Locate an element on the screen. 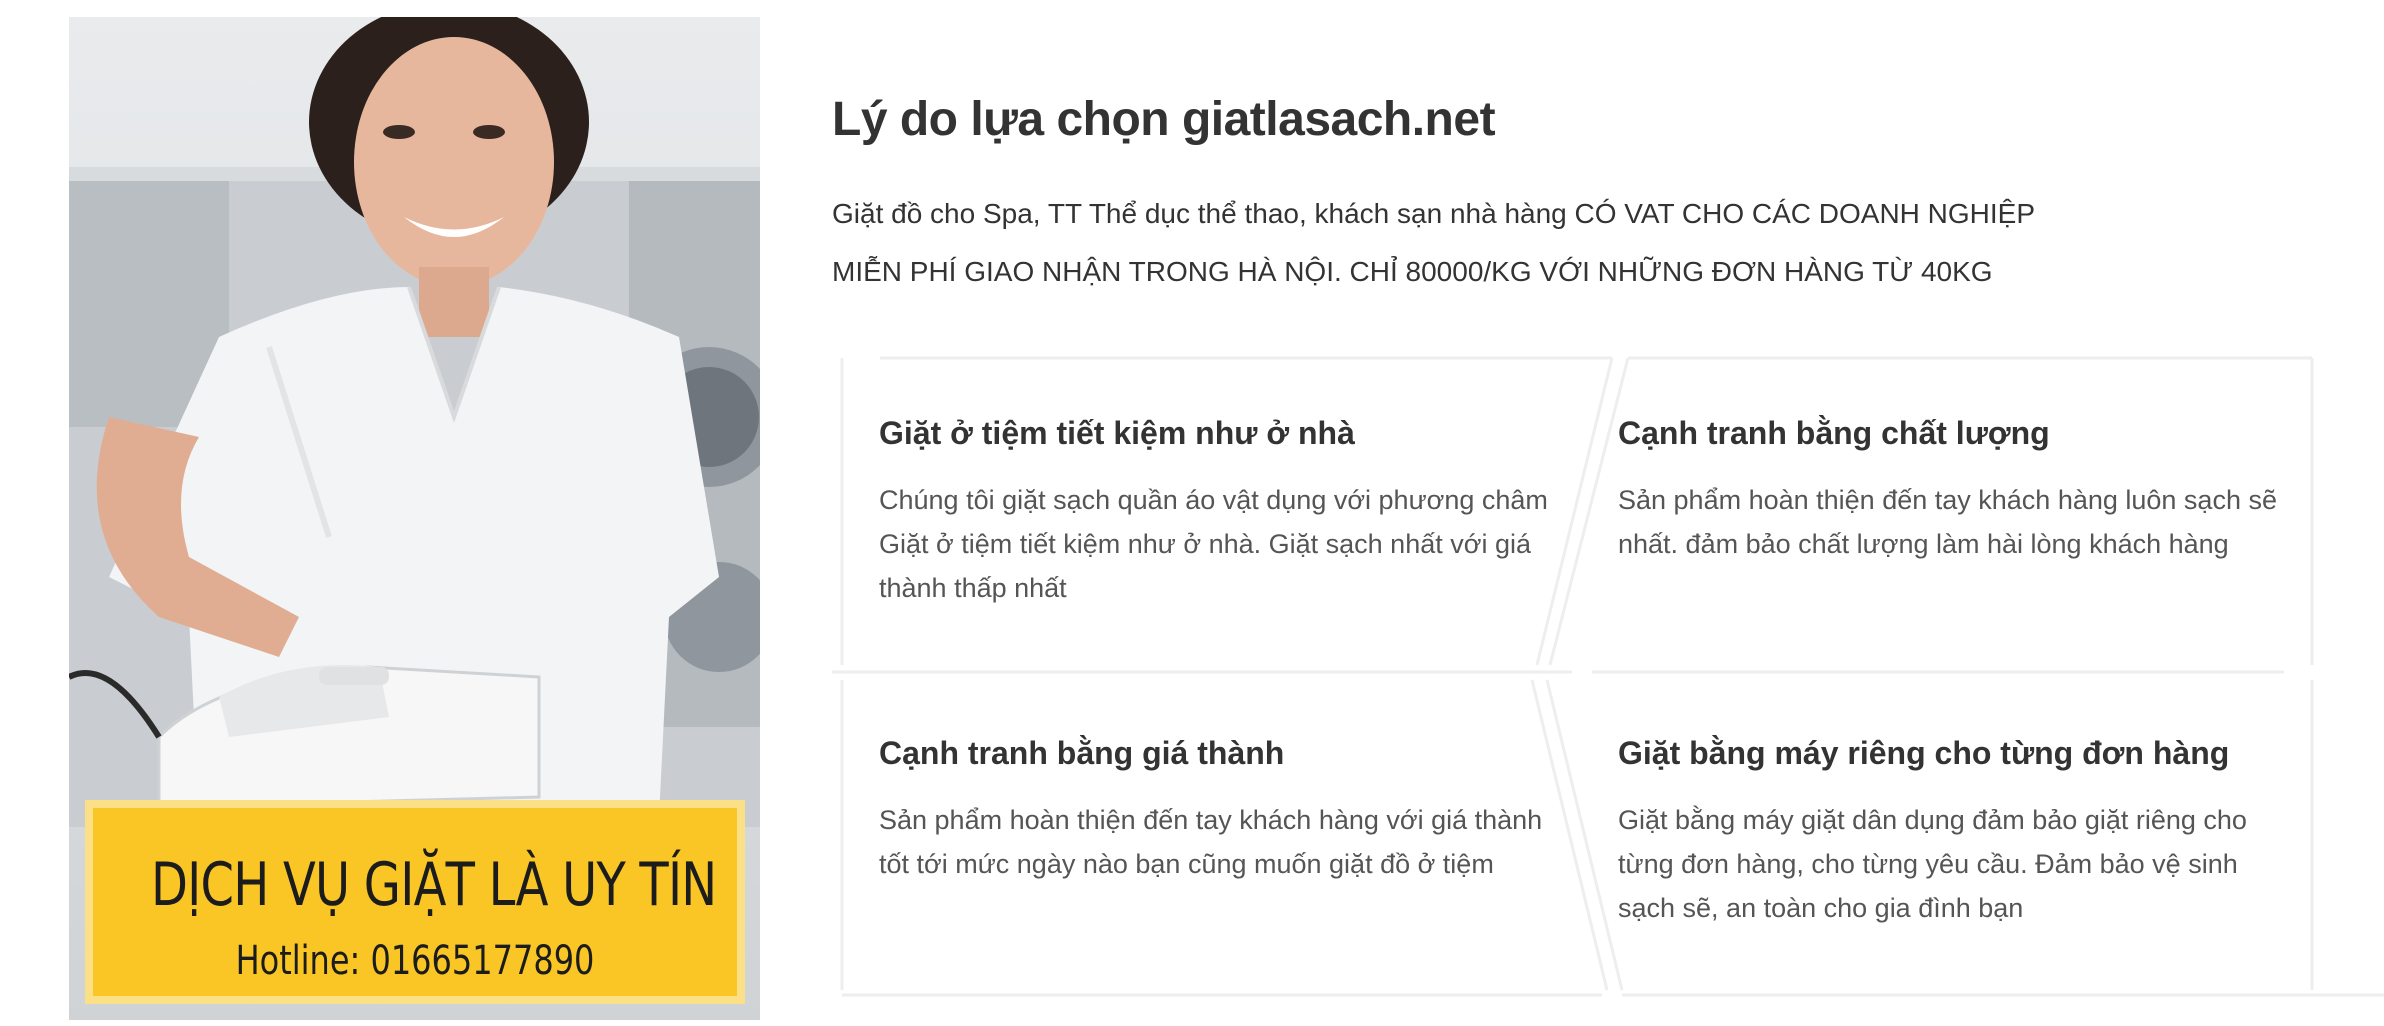 The image size is (2384, 1026). section-title: Lý do lựa chọn giatlasach.net is located at coordinates (1164, 120).